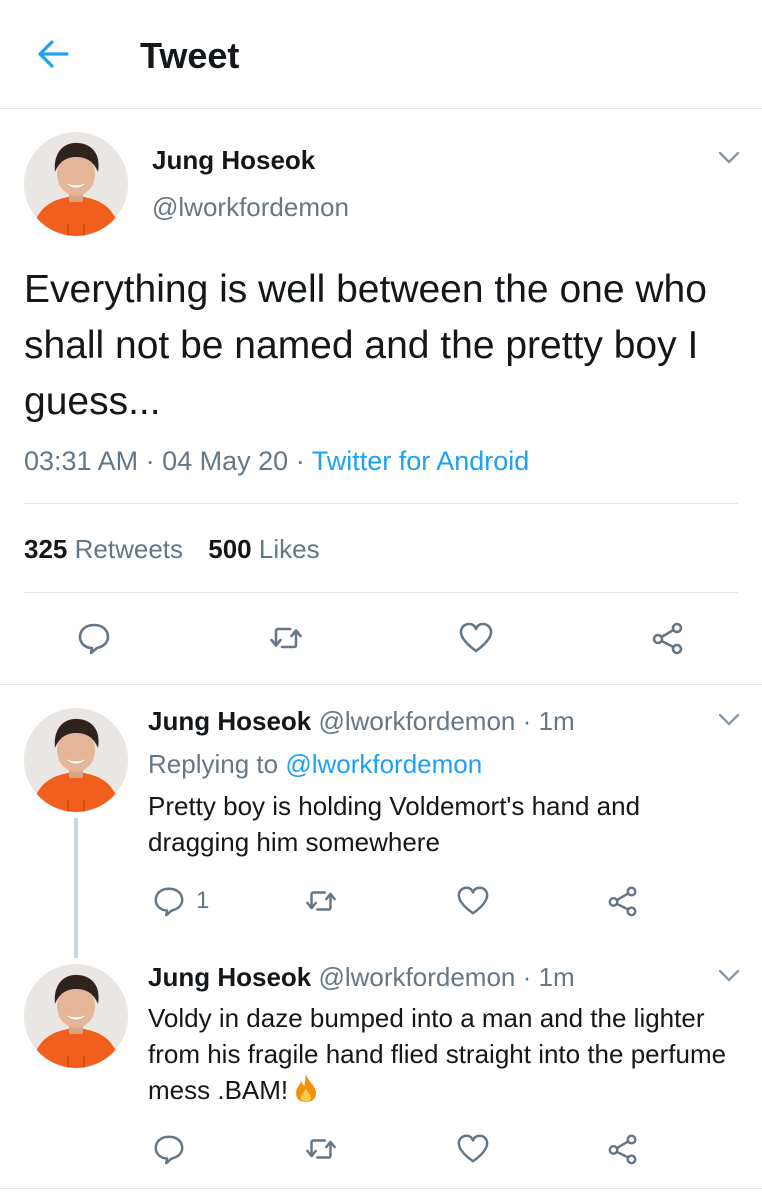  What do you see at coordinates (230, 549) in the screenshot?
I see `likes-count: 500` at bounding box center [230, 549].